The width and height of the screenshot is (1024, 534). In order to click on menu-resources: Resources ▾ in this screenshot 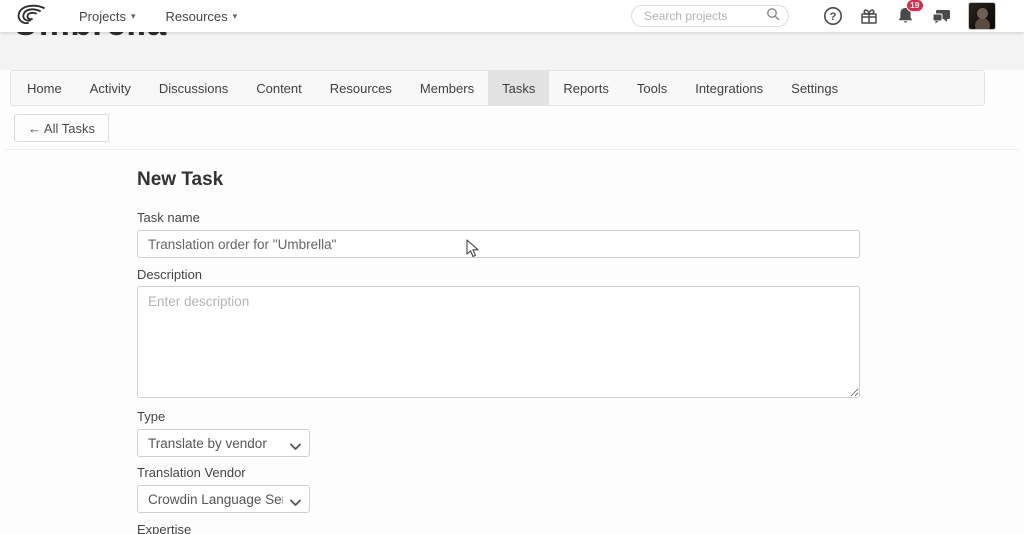, I will do `click(202, 16)`.